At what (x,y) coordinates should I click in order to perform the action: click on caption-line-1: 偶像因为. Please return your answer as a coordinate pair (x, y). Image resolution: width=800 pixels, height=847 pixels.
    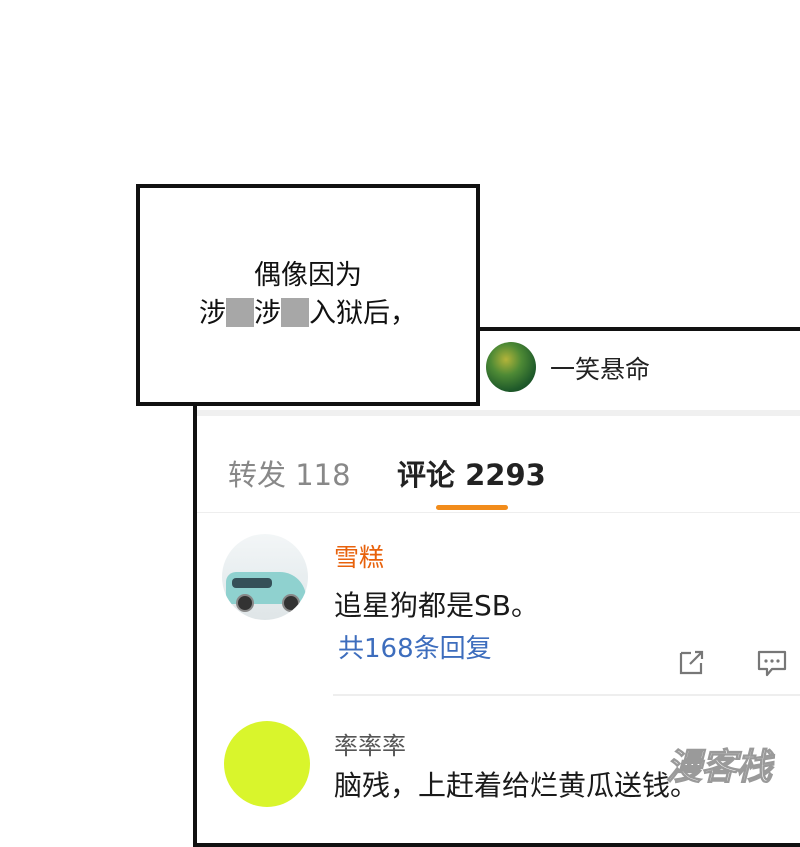
    Looking at the image, I should click on (308, 275).